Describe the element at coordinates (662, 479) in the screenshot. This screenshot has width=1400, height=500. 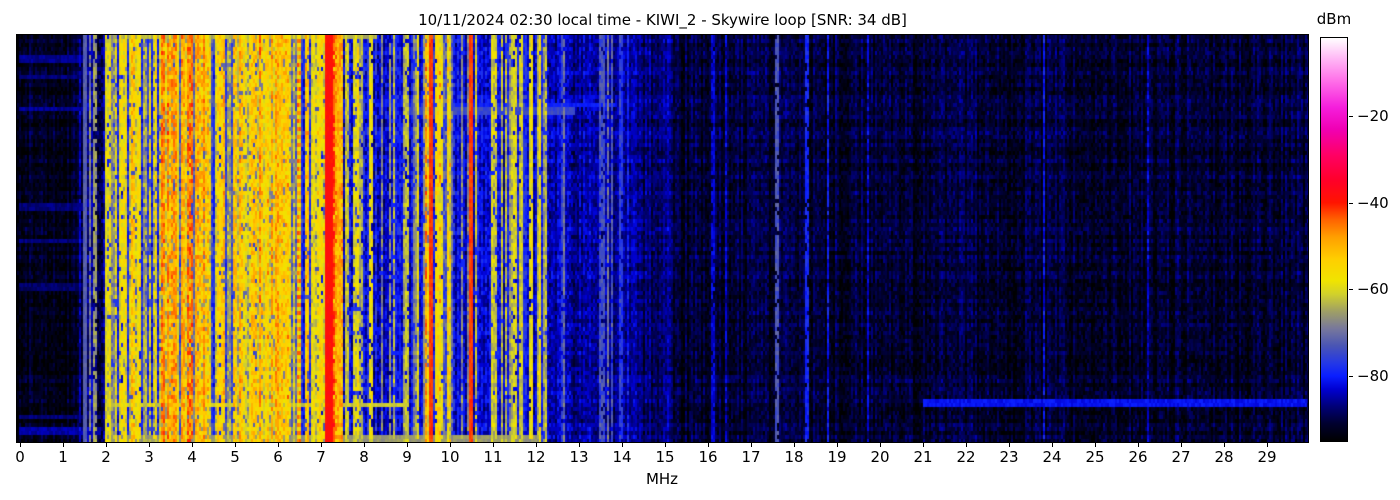
I see `x-axis-label: MHz` at that location.